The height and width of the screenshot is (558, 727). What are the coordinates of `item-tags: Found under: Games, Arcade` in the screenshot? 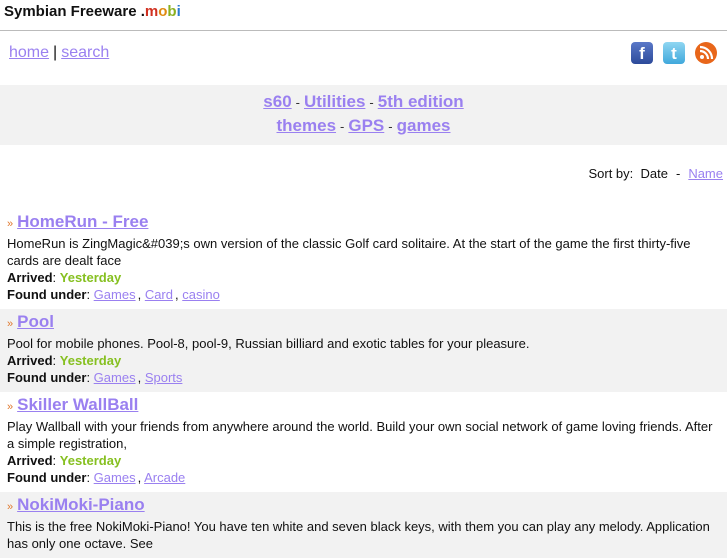 It's located at (364, 477).